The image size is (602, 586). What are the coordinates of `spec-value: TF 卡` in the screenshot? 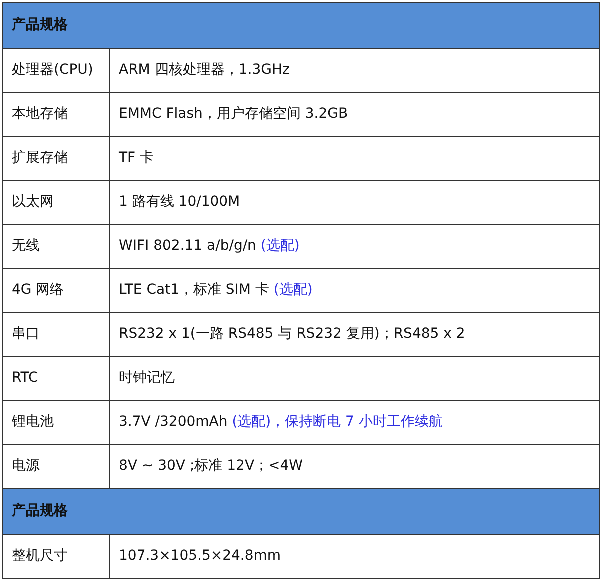 It's located at (355, 158).